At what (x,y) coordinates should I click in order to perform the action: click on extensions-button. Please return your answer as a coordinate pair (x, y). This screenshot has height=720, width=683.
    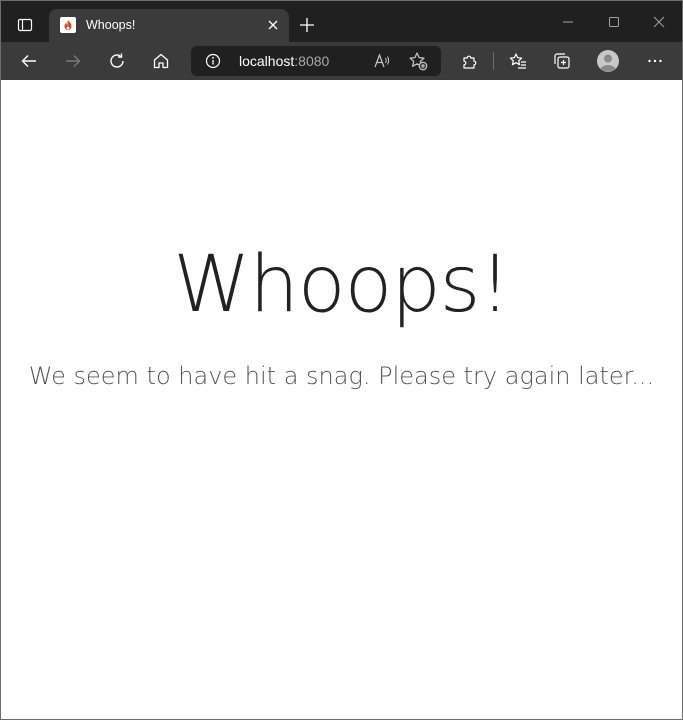
    Looking at the image, I should click on (470, 61).